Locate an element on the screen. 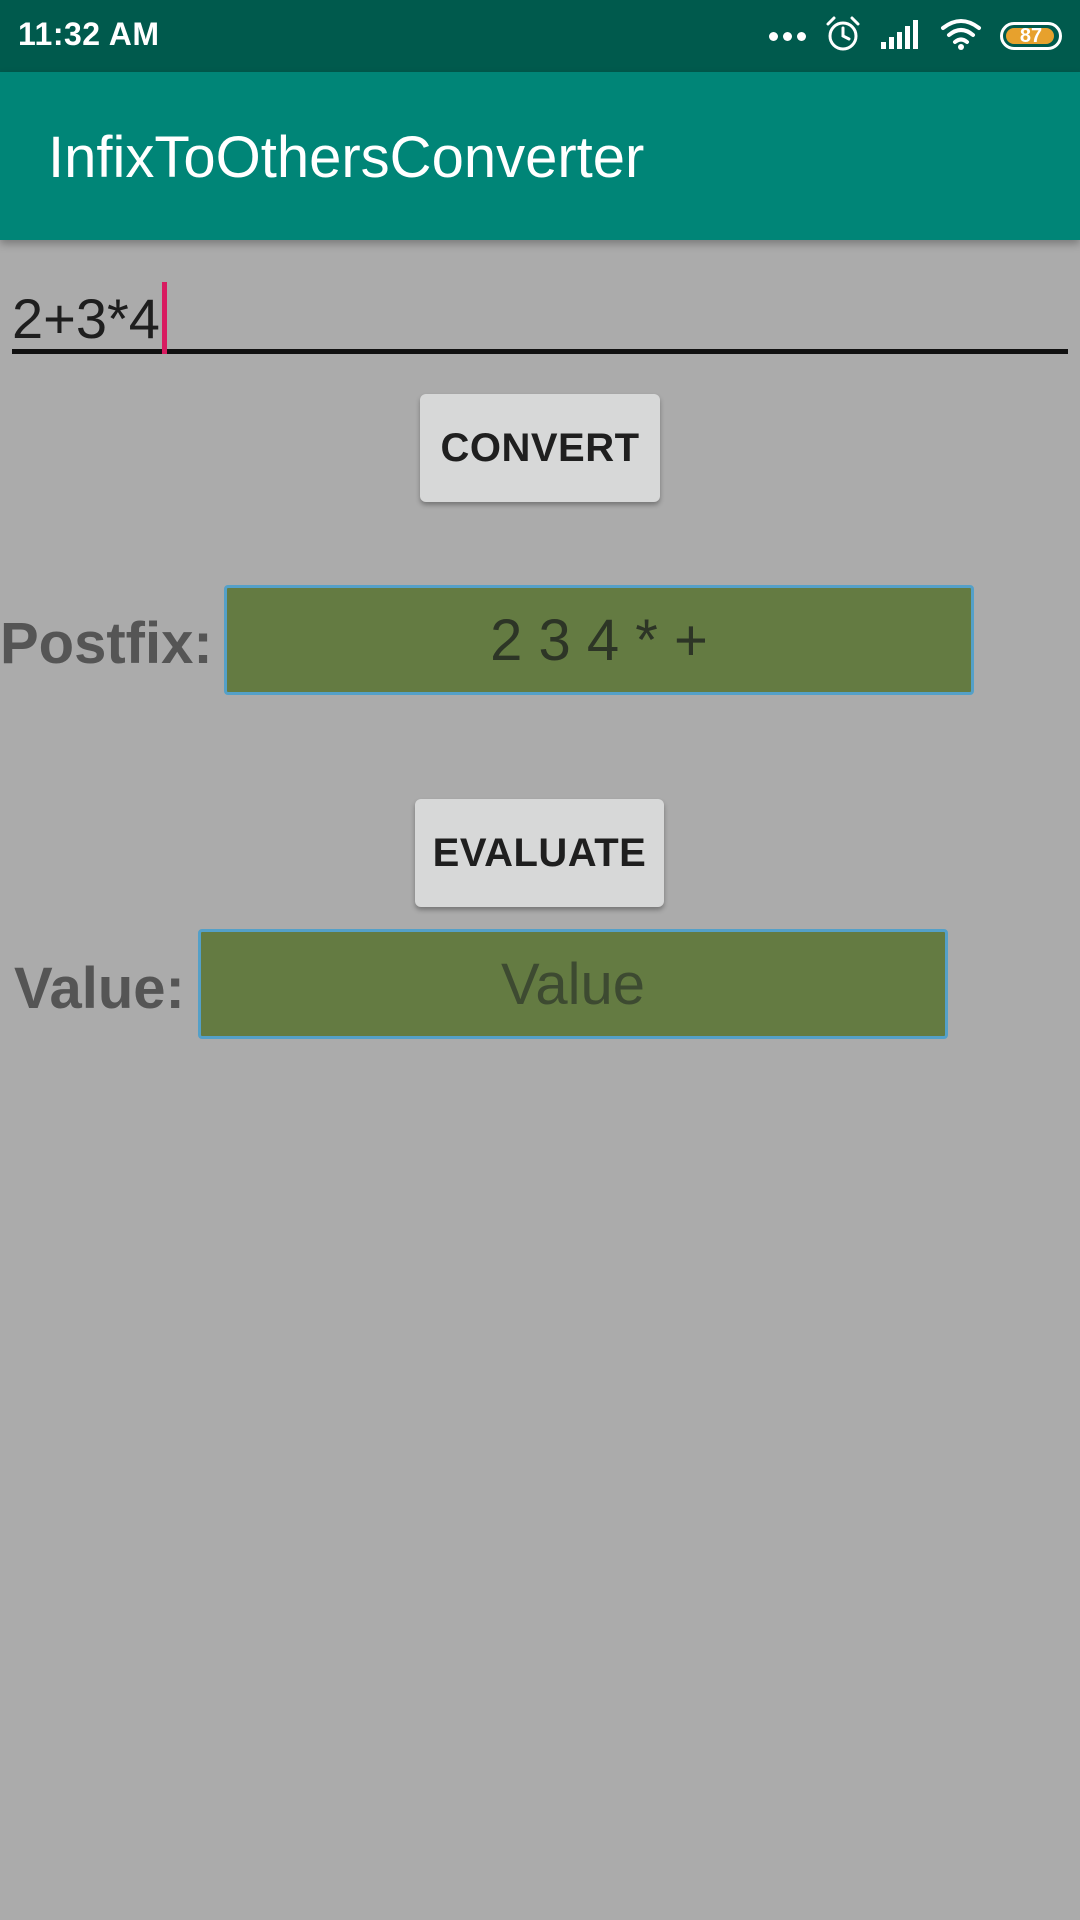 The width and height of the screenshot is (1080, 1920). infix-input-content: 2+3*4 is located at coordinates (89, 318).